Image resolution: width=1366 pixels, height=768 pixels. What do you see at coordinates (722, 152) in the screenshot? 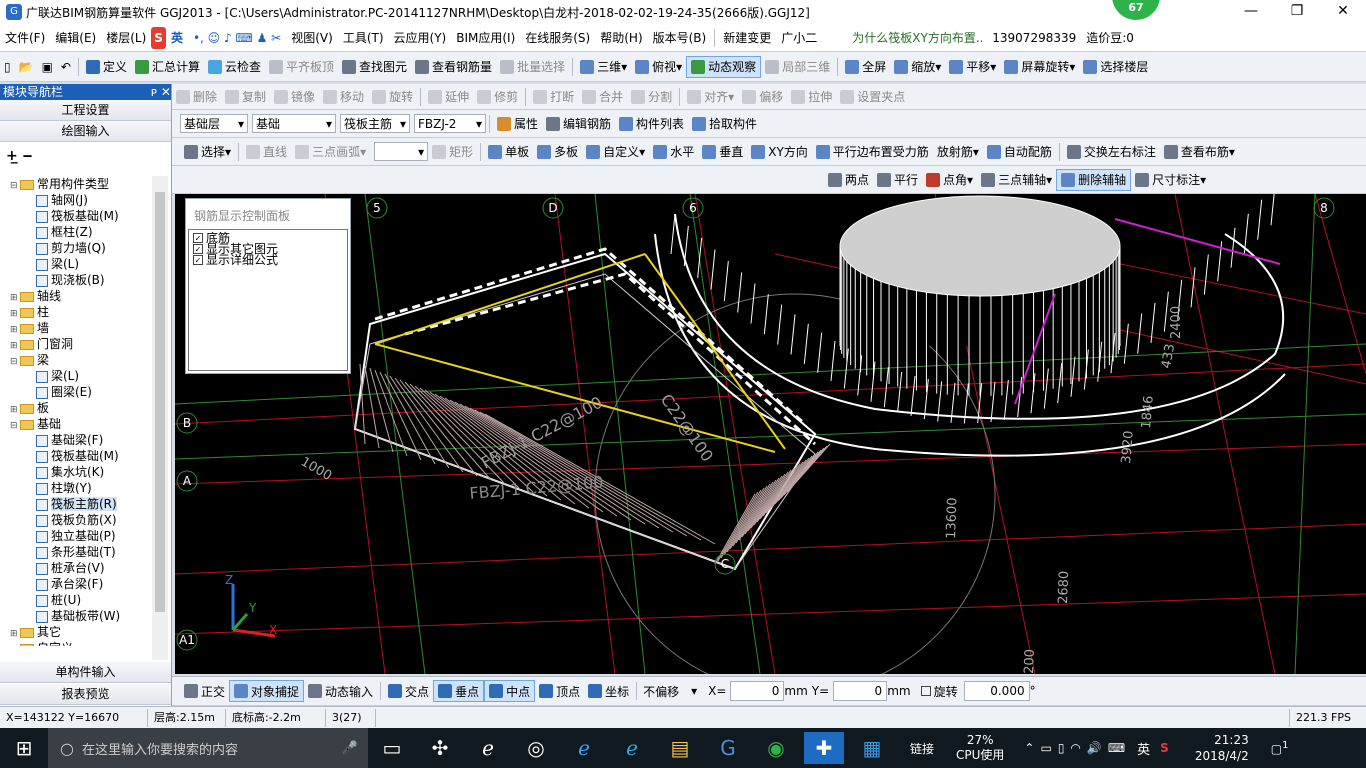
I see `vertical-button: 垂直` at bounding box center [722, 152].